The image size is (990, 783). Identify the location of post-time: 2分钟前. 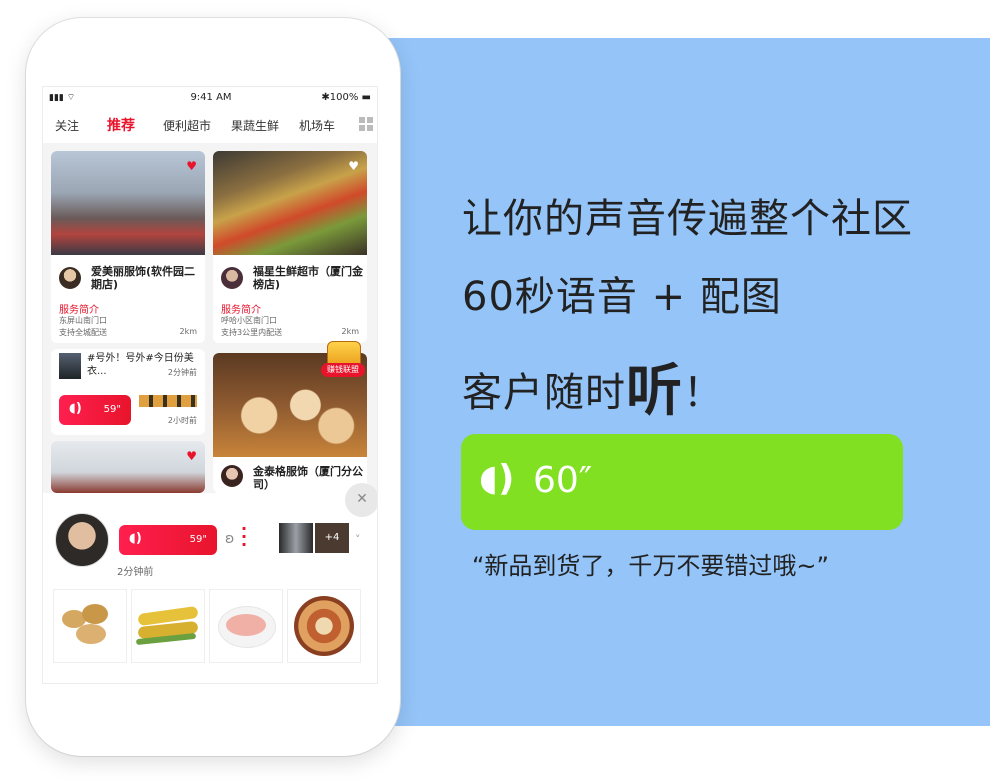
(182, 372).